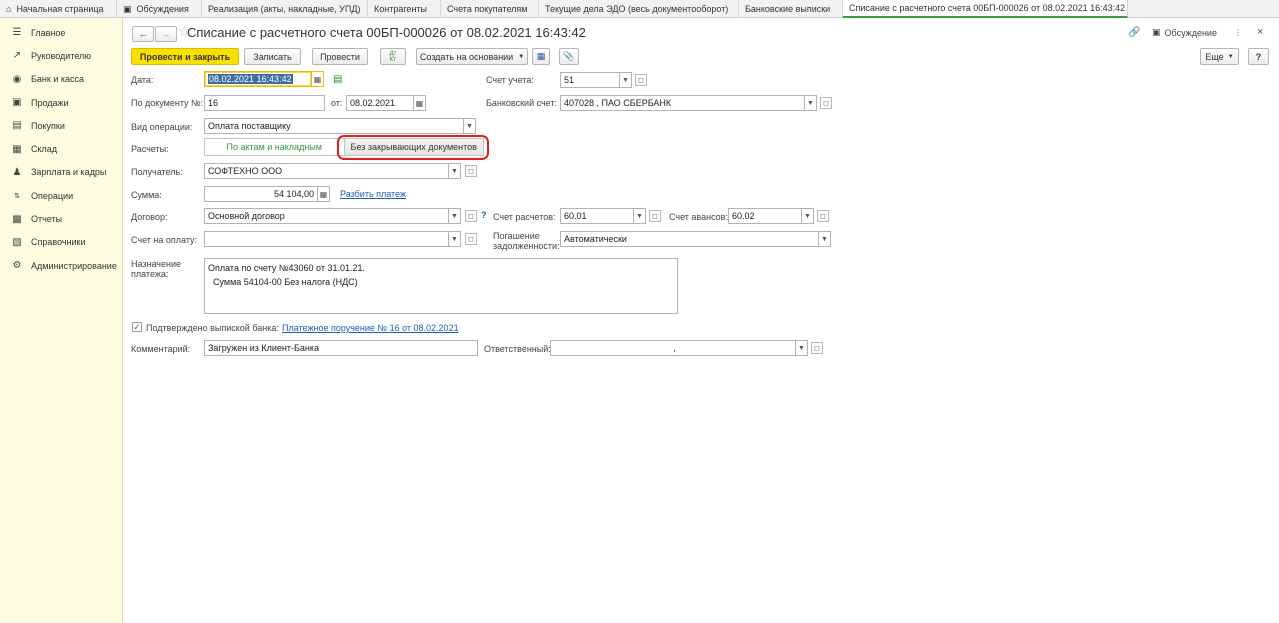  I want to click on comment-field: Загружен из Клиент-Банка, so click(341, 348).